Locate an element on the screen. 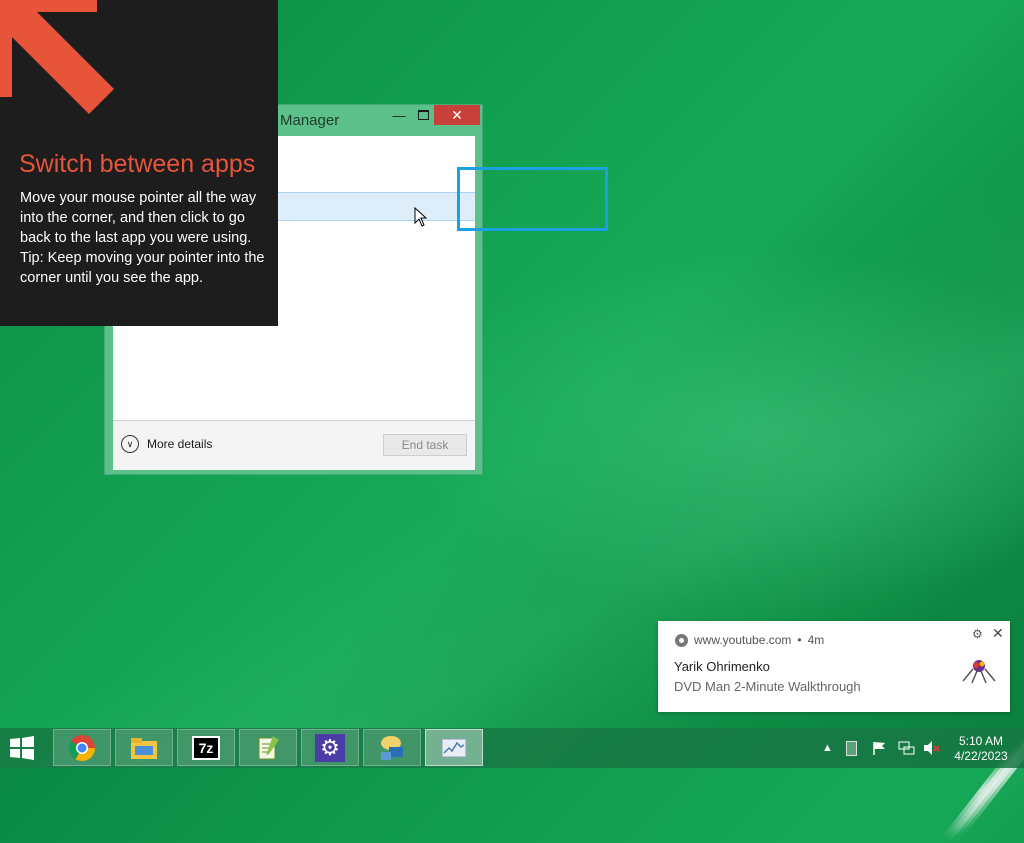 The image size is (1024, 843). taskbar-app-7zip: 7z is located at coordinates (206, 747).